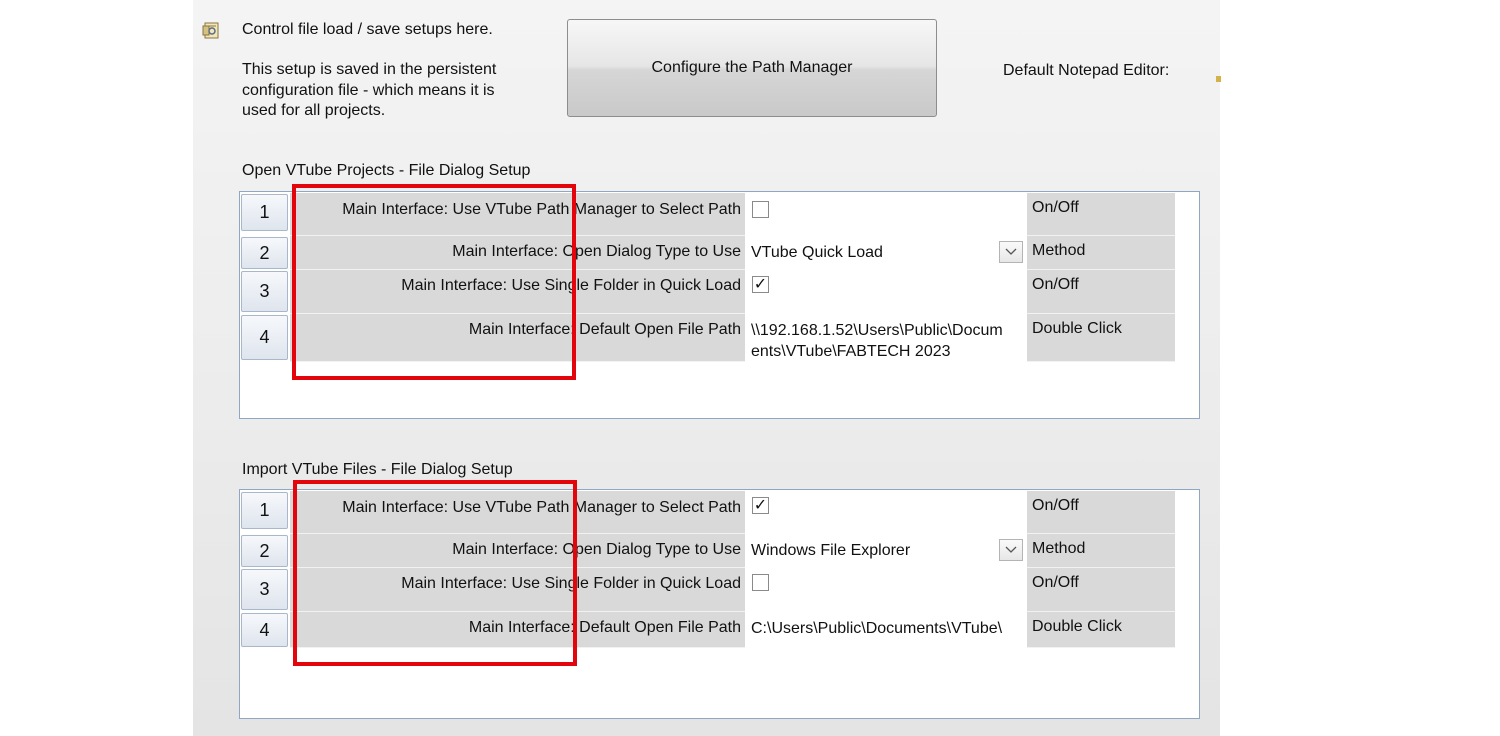  Describe the element at coordinates (386, 170) in the screenshot. I see `open-projects-section-title: Open VTube Projects - File Dialog Setup` at that location.